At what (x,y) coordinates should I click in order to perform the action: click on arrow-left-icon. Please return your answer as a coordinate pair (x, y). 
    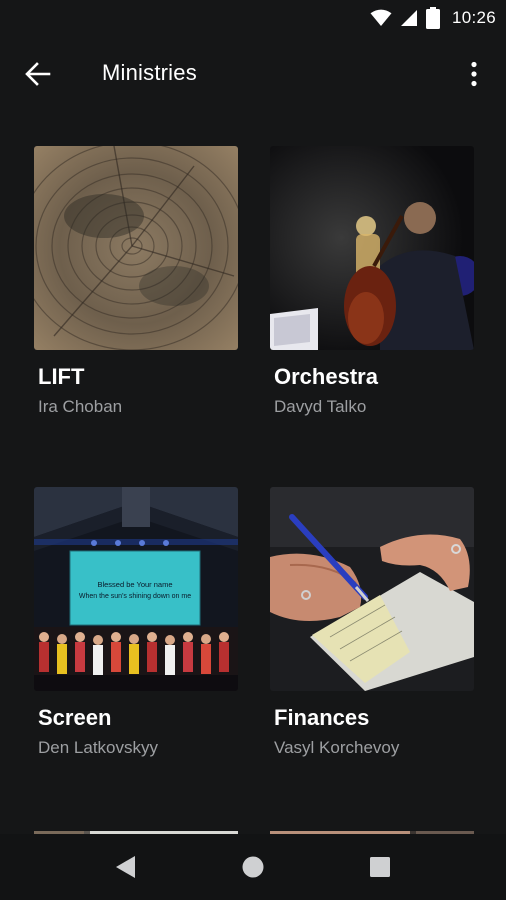
    Looking at the image, I should click on (38, 74).